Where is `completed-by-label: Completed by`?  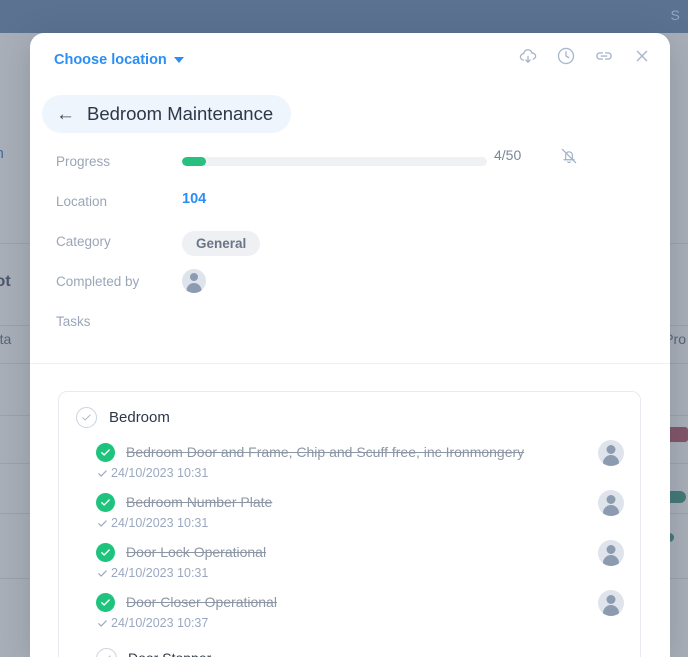 completed-by-label: Completed by is located at coordinates (98, 281).